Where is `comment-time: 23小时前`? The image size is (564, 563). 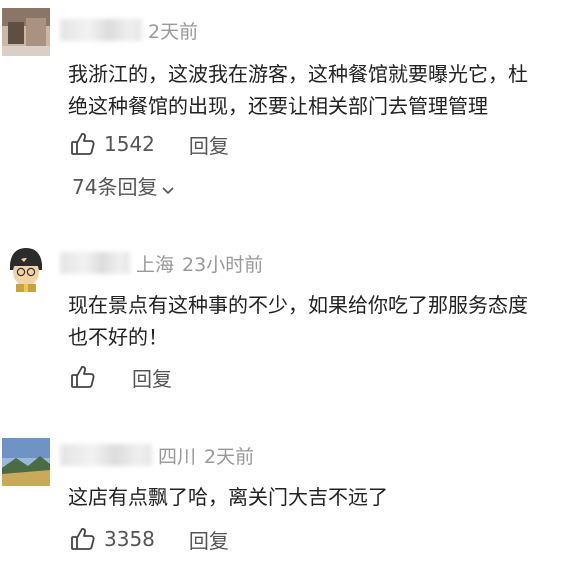 comment-time: 23小时前 is located at coordinates (223, 264).